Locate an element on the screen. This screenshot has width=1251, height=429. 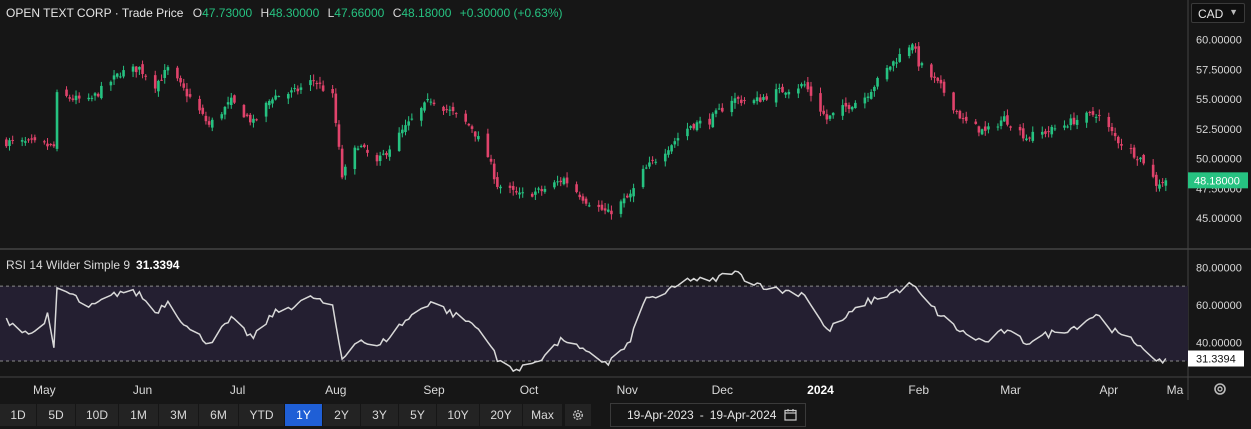
range-button-1y: 1Y is located at coordinates (304, 415).